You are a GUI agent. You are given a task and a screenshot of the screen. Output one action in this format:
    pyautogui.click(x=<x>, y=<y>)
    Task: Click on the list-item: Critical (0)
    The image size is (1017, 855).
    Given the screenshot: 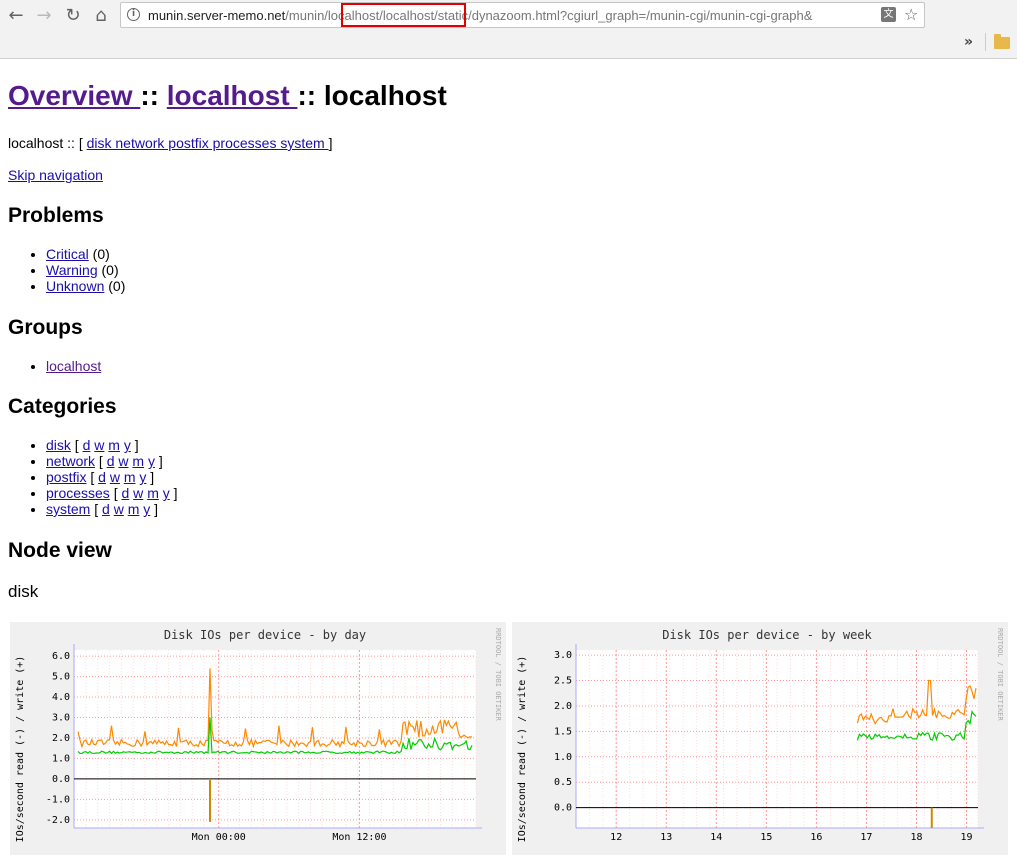 What is the action you would take?
    pyautogui.click(x=85, y=254)
    